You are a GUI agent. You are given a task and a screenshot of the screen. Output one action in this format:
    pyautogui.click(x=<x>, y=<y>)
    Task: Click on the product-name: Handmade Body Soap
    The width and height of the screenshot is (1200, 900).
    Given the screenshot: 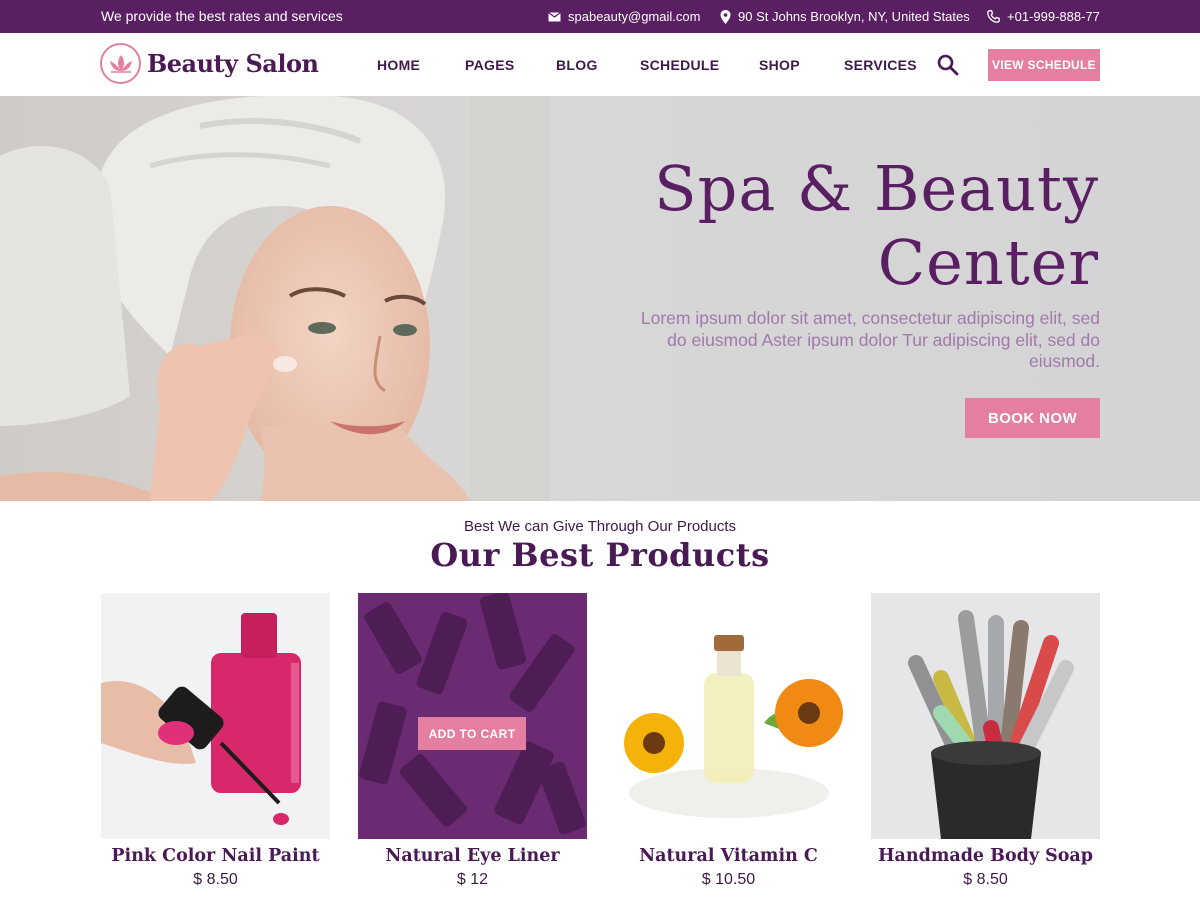 What is the action you would take?
    pyautogui.click(x=985, y=856)
    